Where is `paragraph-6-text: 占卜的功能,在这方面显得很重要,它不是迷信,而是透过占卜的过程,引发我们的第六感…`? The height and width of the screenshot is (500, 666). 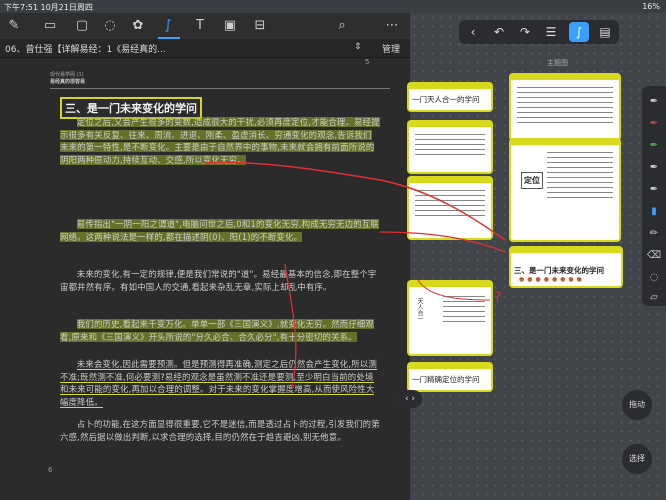
paragraph-6-text: 占卜的功能,在这方面显得很重要,它不是迷信,而是透过占卜的过程,引发我们的第六感… is located at coordinates (220, 430).